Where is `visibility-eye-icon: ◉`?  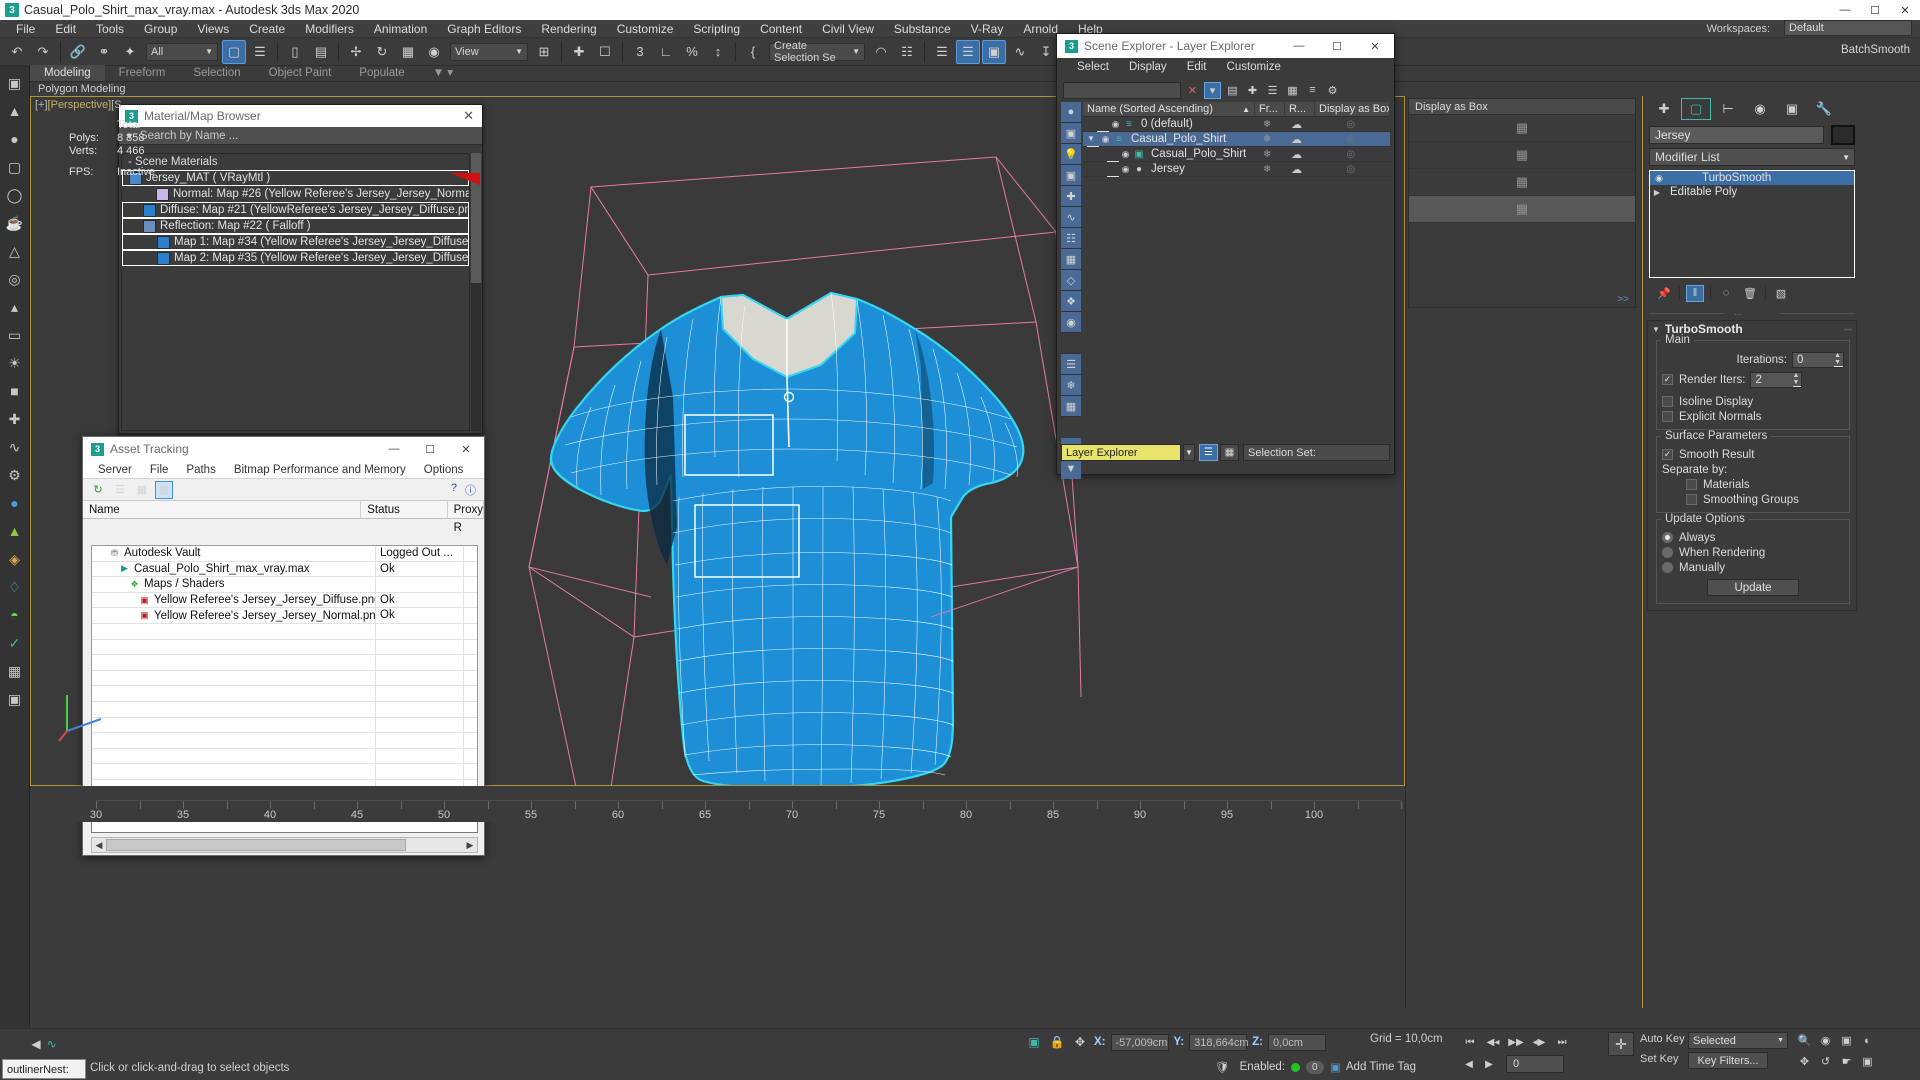 visibility-eye-icon: ◉ is located at coordinates (1115, 124).